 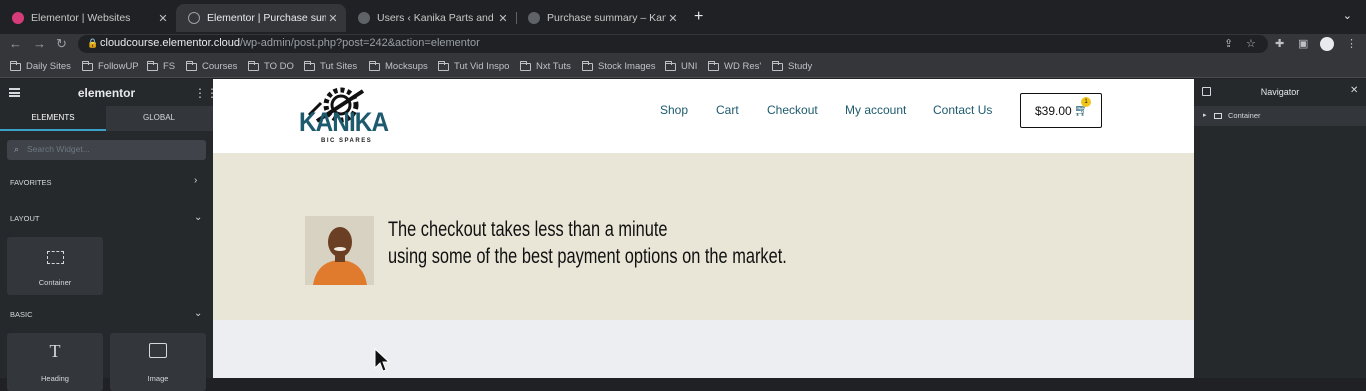 I want to click on browser-tab: Purchase summary – Kanika Parts ✕, so click(x=601, y=18).